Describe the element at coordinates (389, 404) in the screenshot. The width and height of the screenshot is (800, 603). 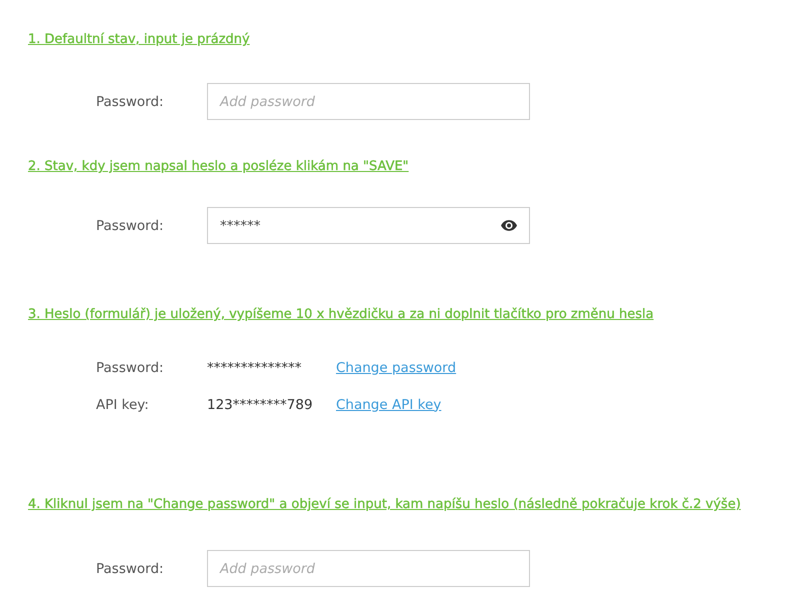
I see `change-link: Change API key` at that location.